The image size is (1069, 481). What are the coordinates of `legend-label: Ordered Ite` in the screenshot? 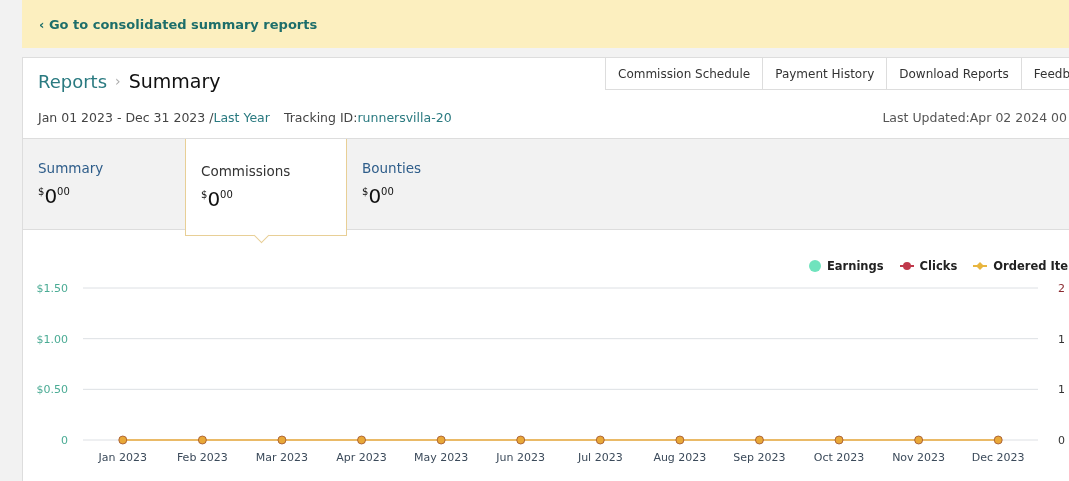 It's located at (1030, 266).